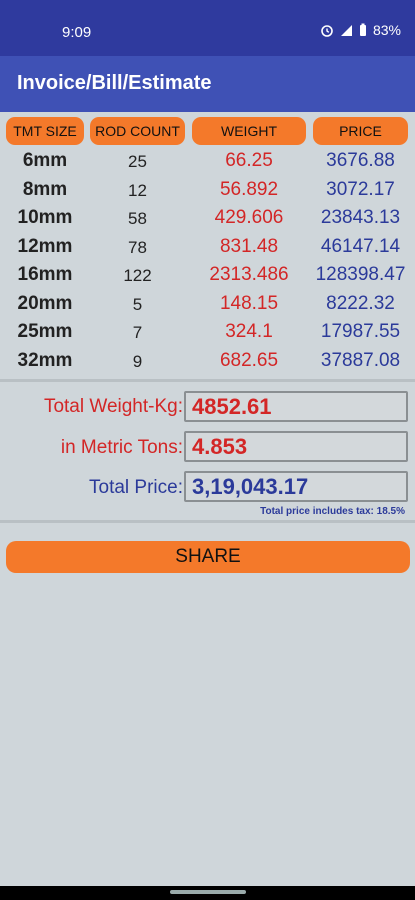 This screenshot has width=415, height=900. Describe the element at coordinates (113, 406) in the screenshot. I see `total-weight-label: Total Weight-Kg:` at that location.